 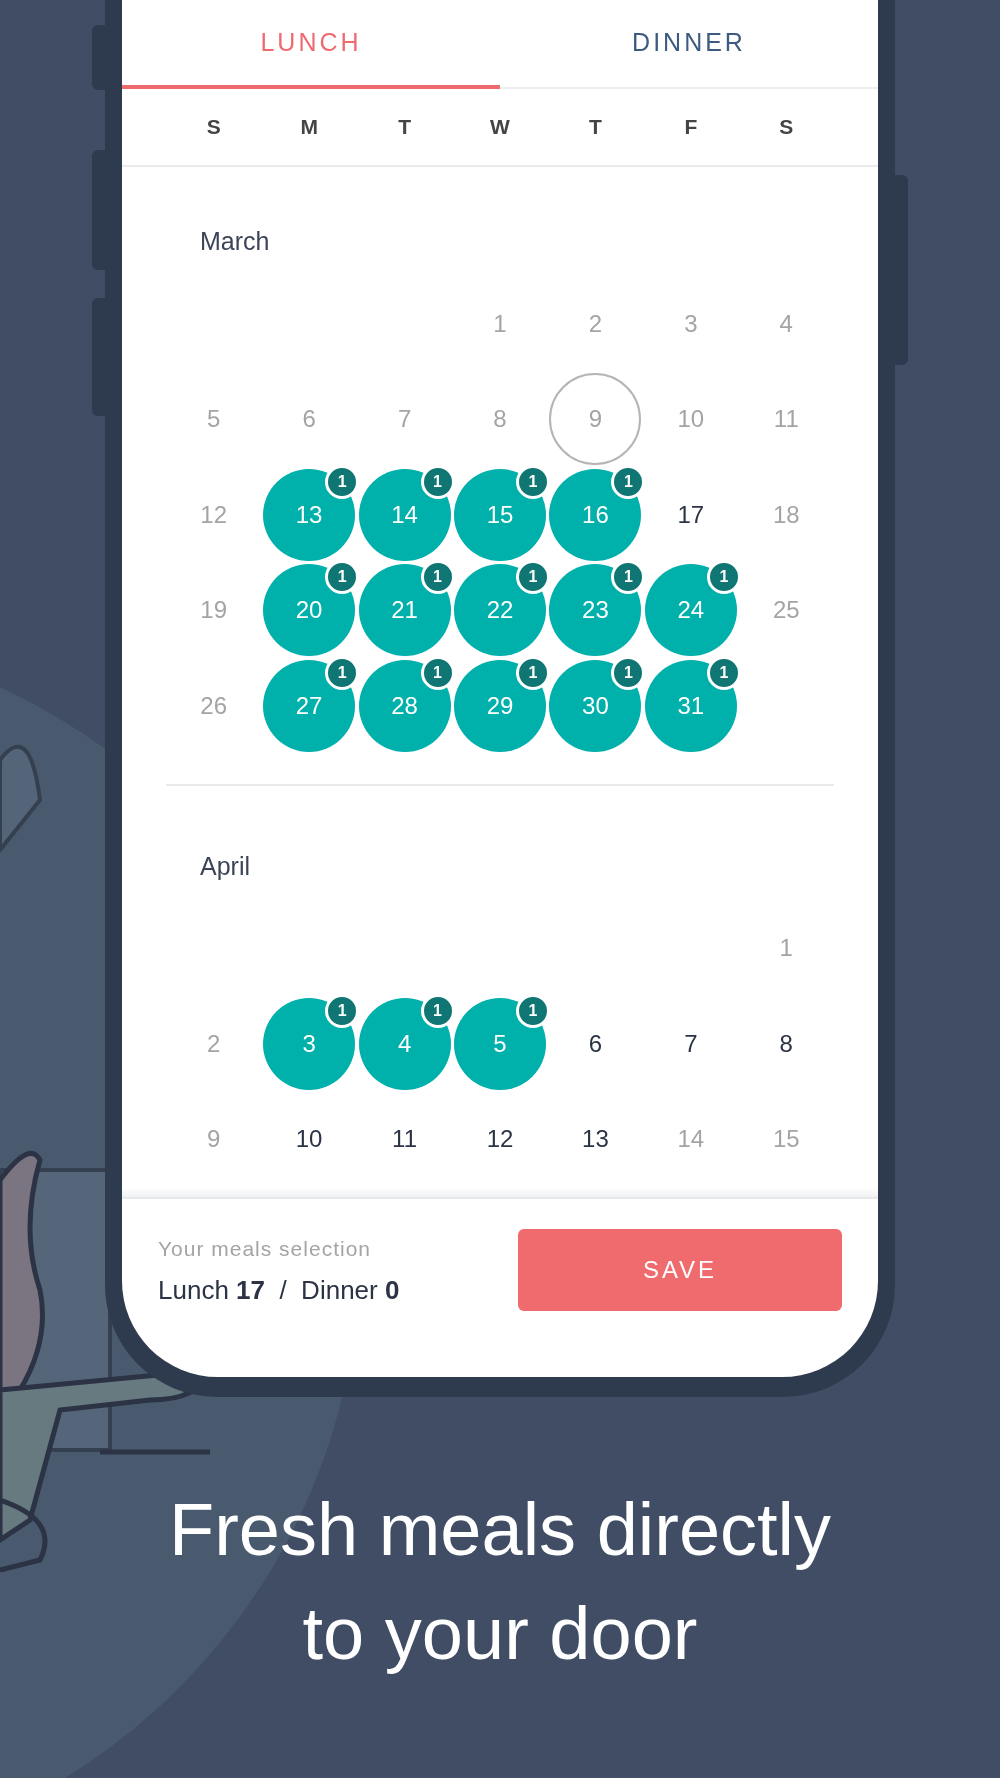 I want to click on selection-summary: Lunch 17 / Dinner 0, so click(x=279, y=1290).